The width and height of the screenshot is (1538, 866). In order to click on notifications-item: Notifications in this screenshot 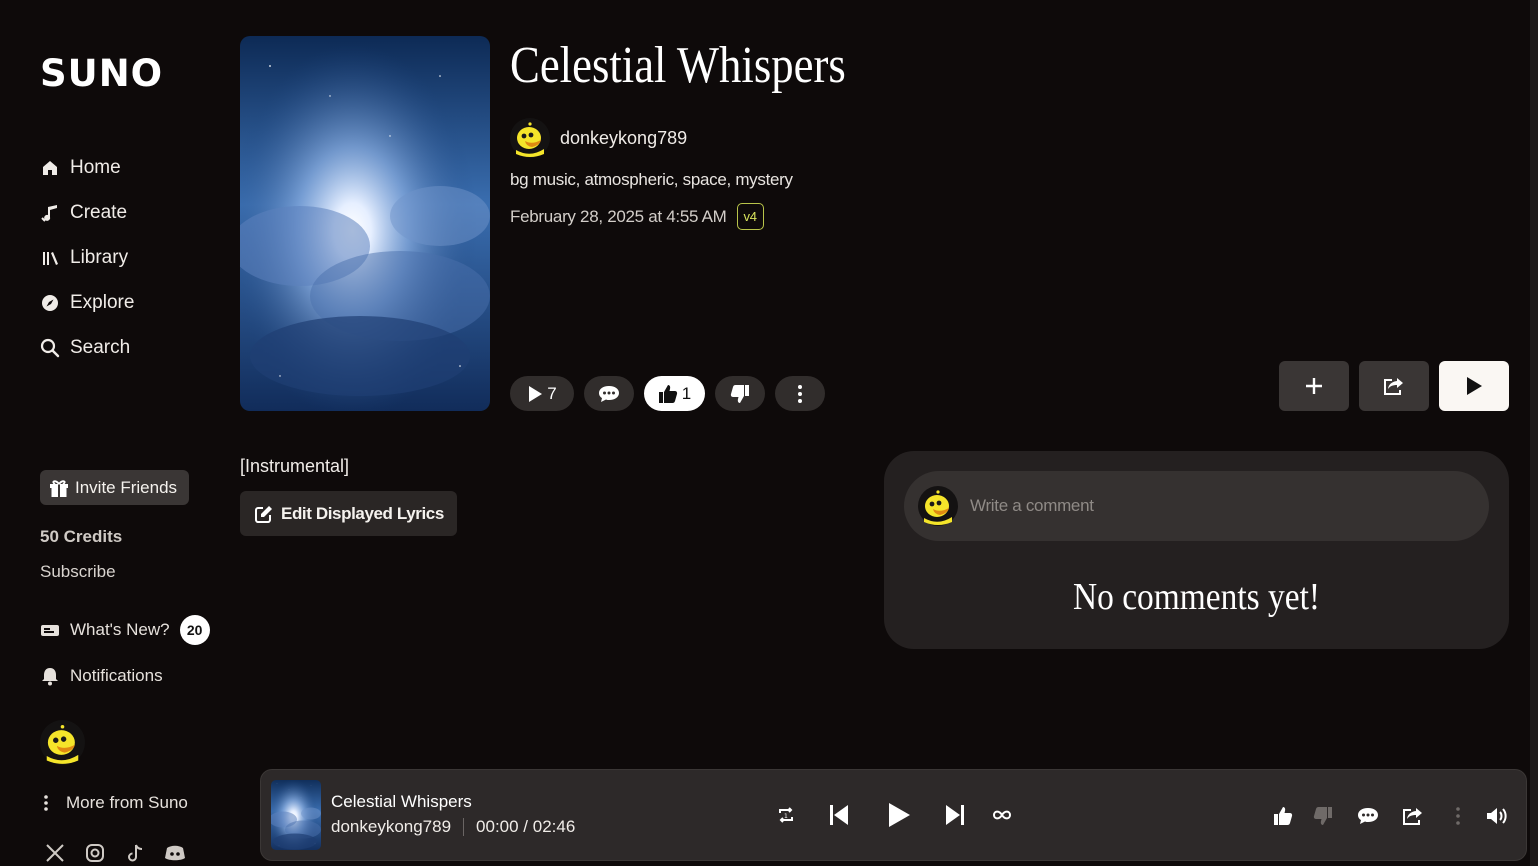, I will do `click(101, 676)`.